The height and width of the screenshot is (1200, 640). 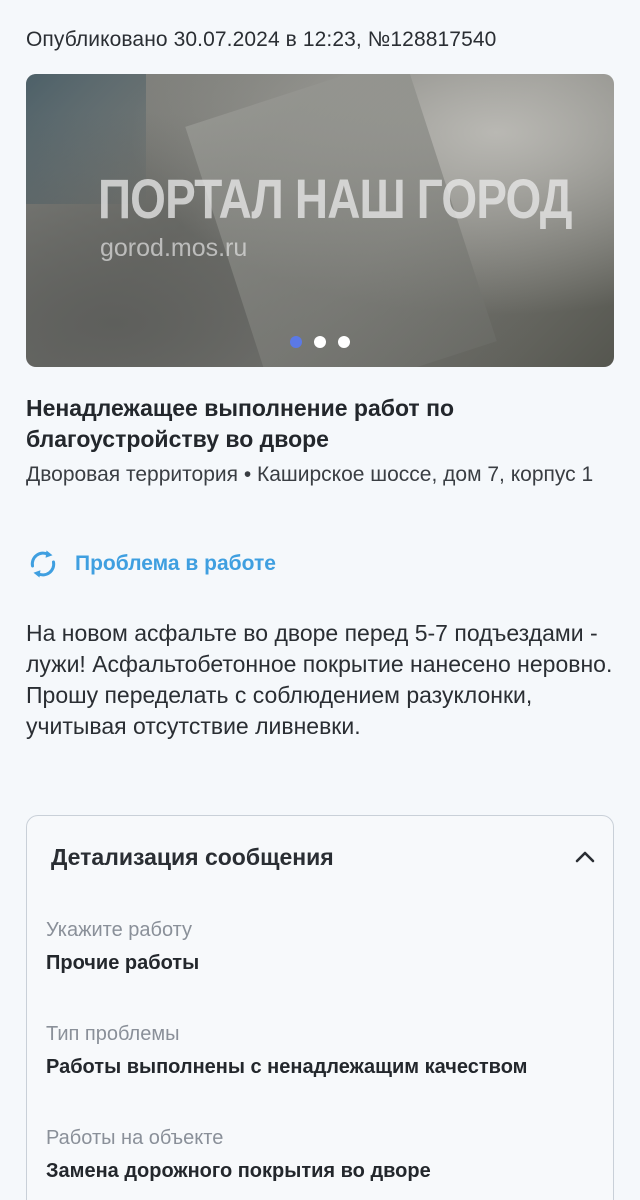 What do you see at coordinates (326, 947) in the screenshot?
I see `detail-field-work: Укажите работу Прочие работы` at bounding box center [326, 947].